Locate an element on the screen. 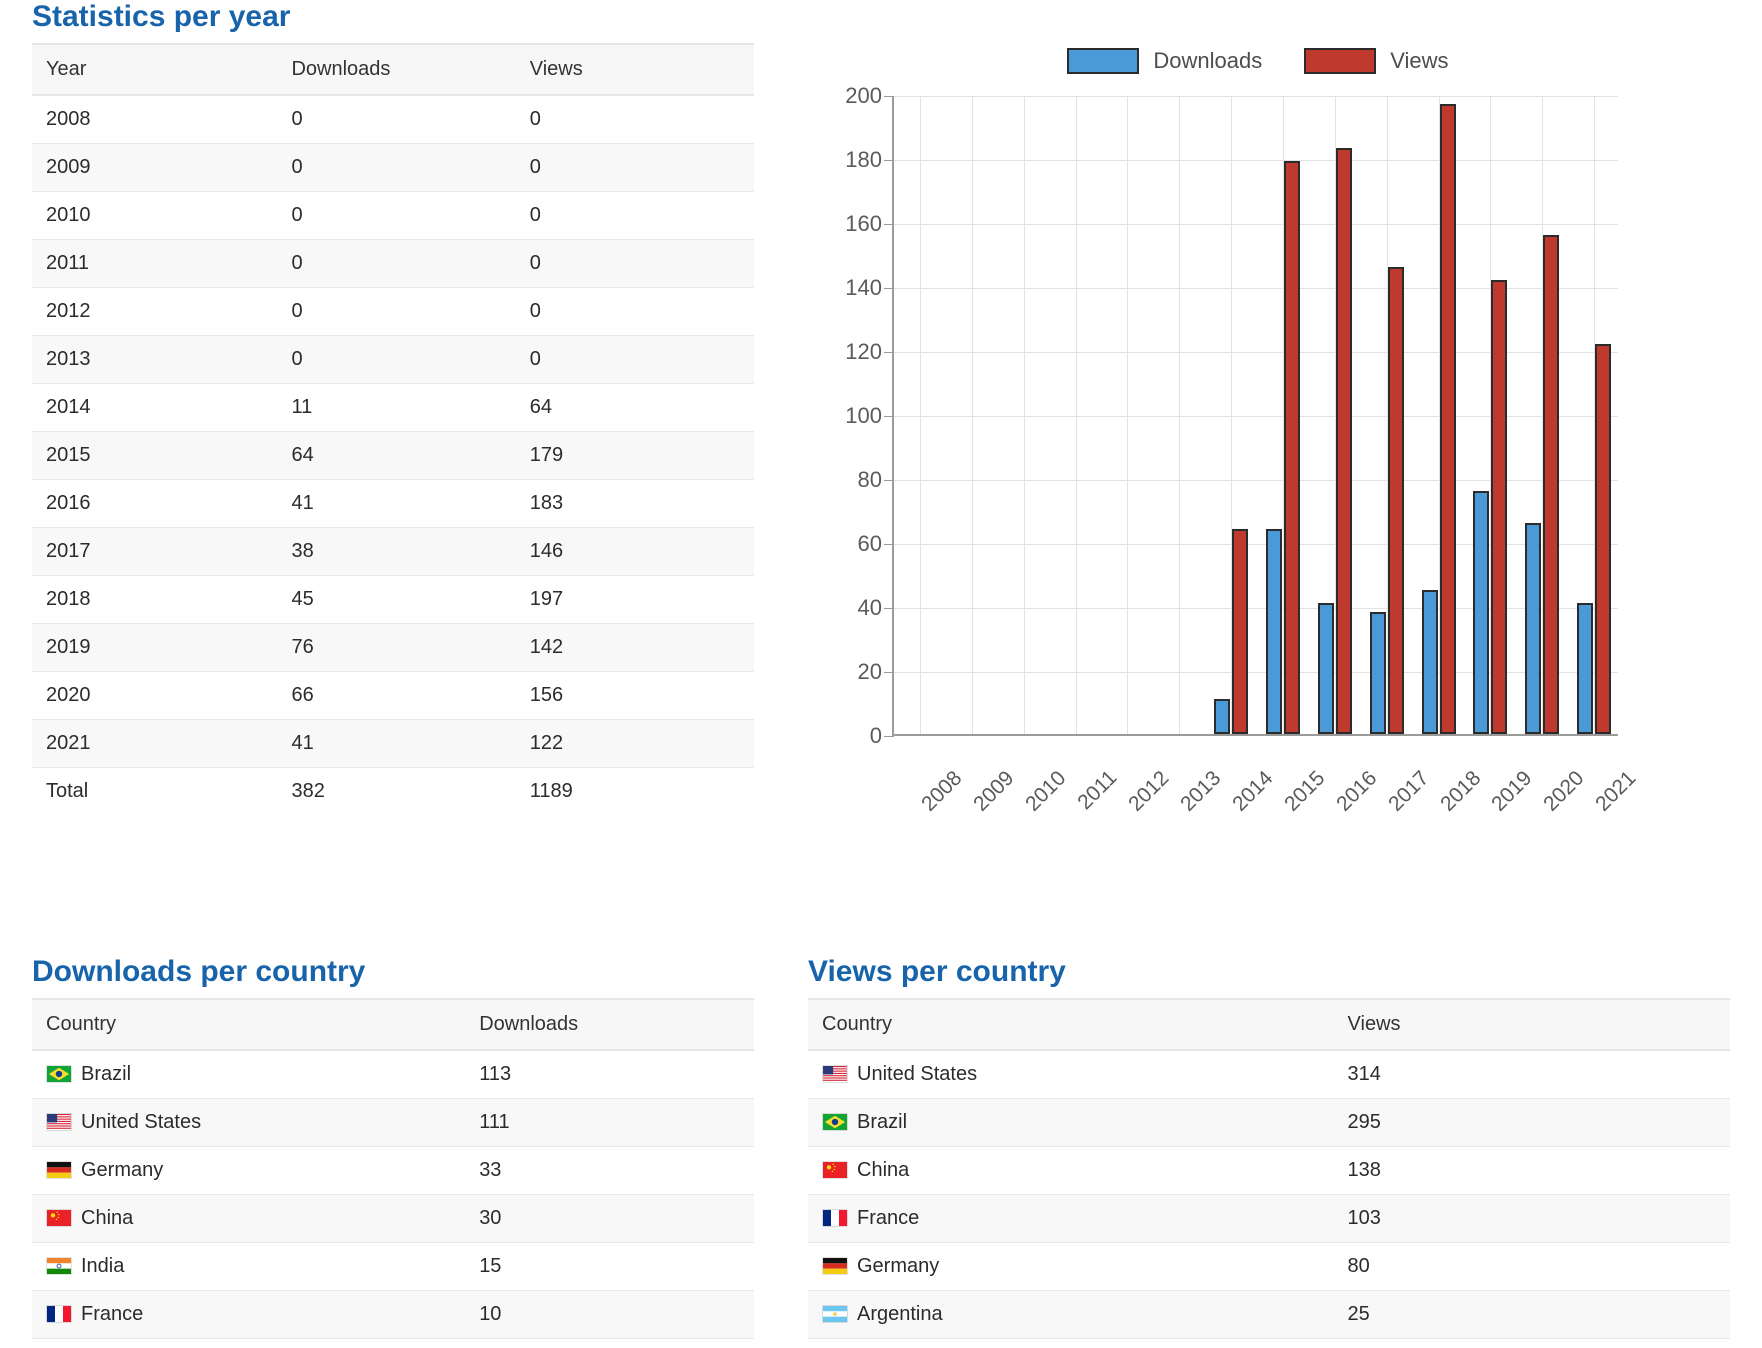 The image size is (1762, 1348). legend-item-views: Views is located at coordinates (1376, 61).